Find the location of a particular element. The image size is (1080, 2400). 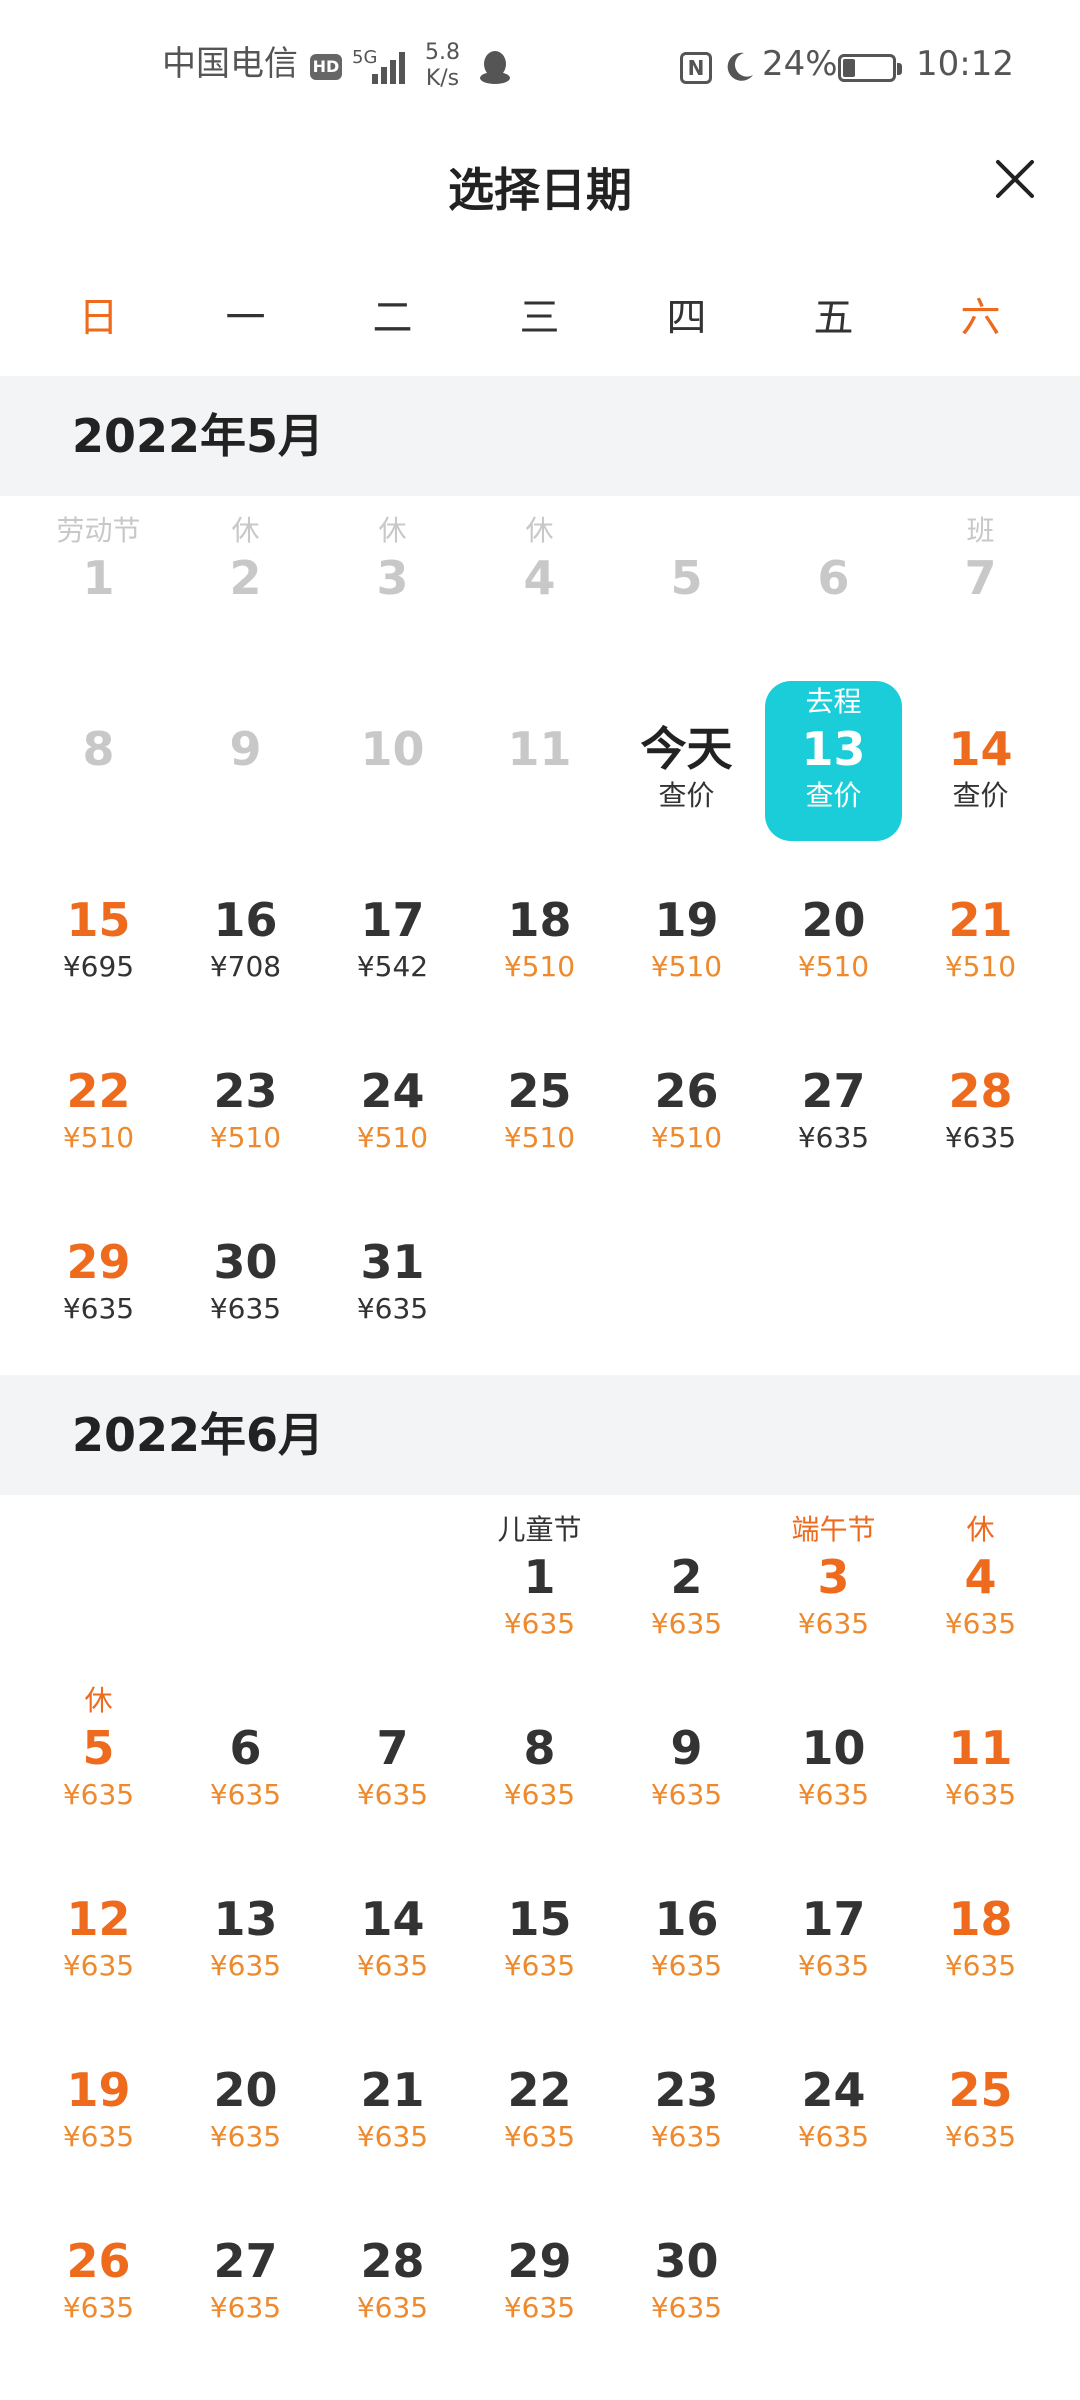

day-cell: 15 ¥695 is located at coordinates (98, 923).